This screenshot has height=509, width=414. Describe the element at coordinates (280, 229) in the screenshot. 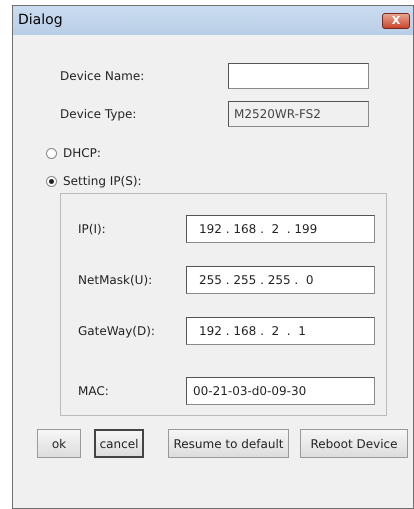

I see `ip-address-field: 192 . 168 . 2 . 199` at that location.